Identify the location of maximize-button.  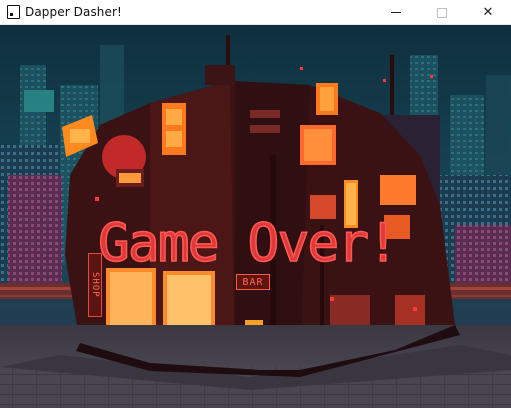
(442, 12).